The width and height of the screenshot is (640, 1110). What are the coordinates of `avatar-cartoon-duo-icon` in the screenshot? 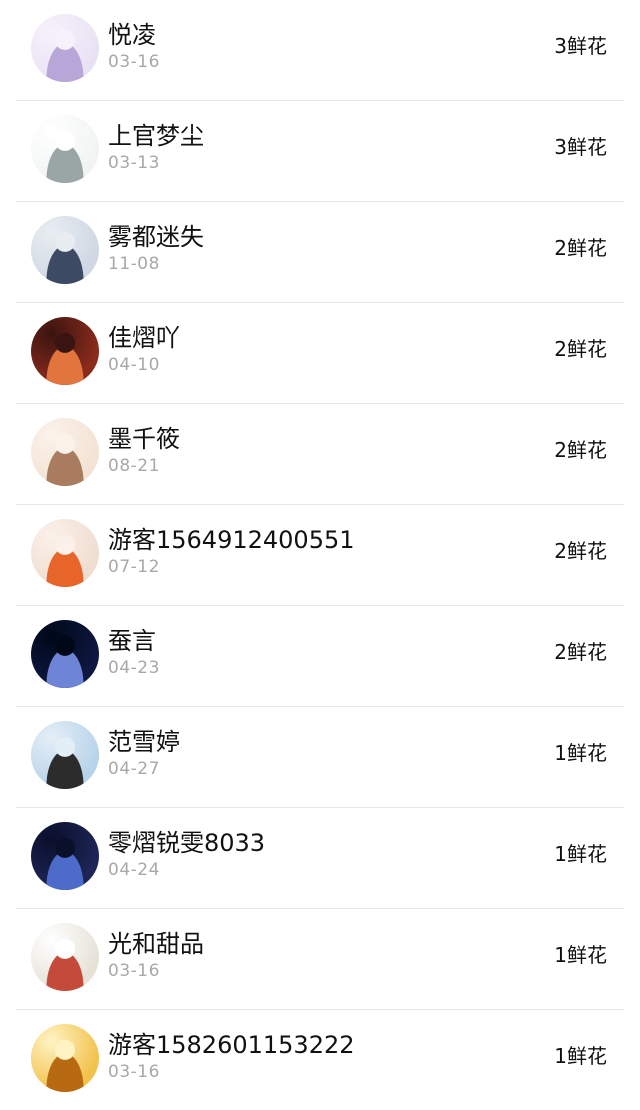 It's located at (65, 957).